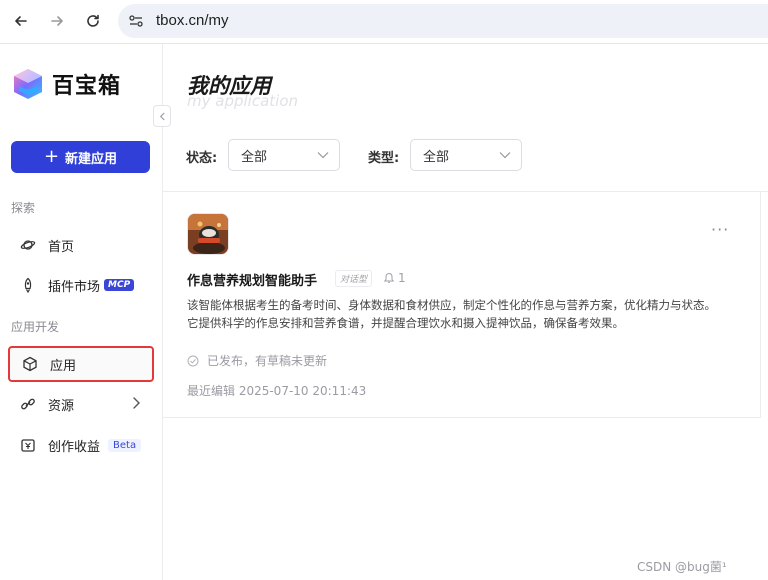  I want to click on app-avatar, so click(208, 234).